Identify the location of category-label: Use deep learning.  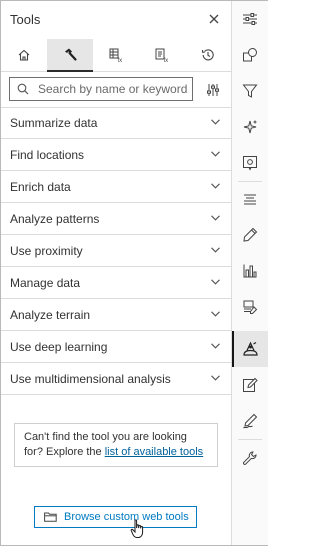
(59, 347).